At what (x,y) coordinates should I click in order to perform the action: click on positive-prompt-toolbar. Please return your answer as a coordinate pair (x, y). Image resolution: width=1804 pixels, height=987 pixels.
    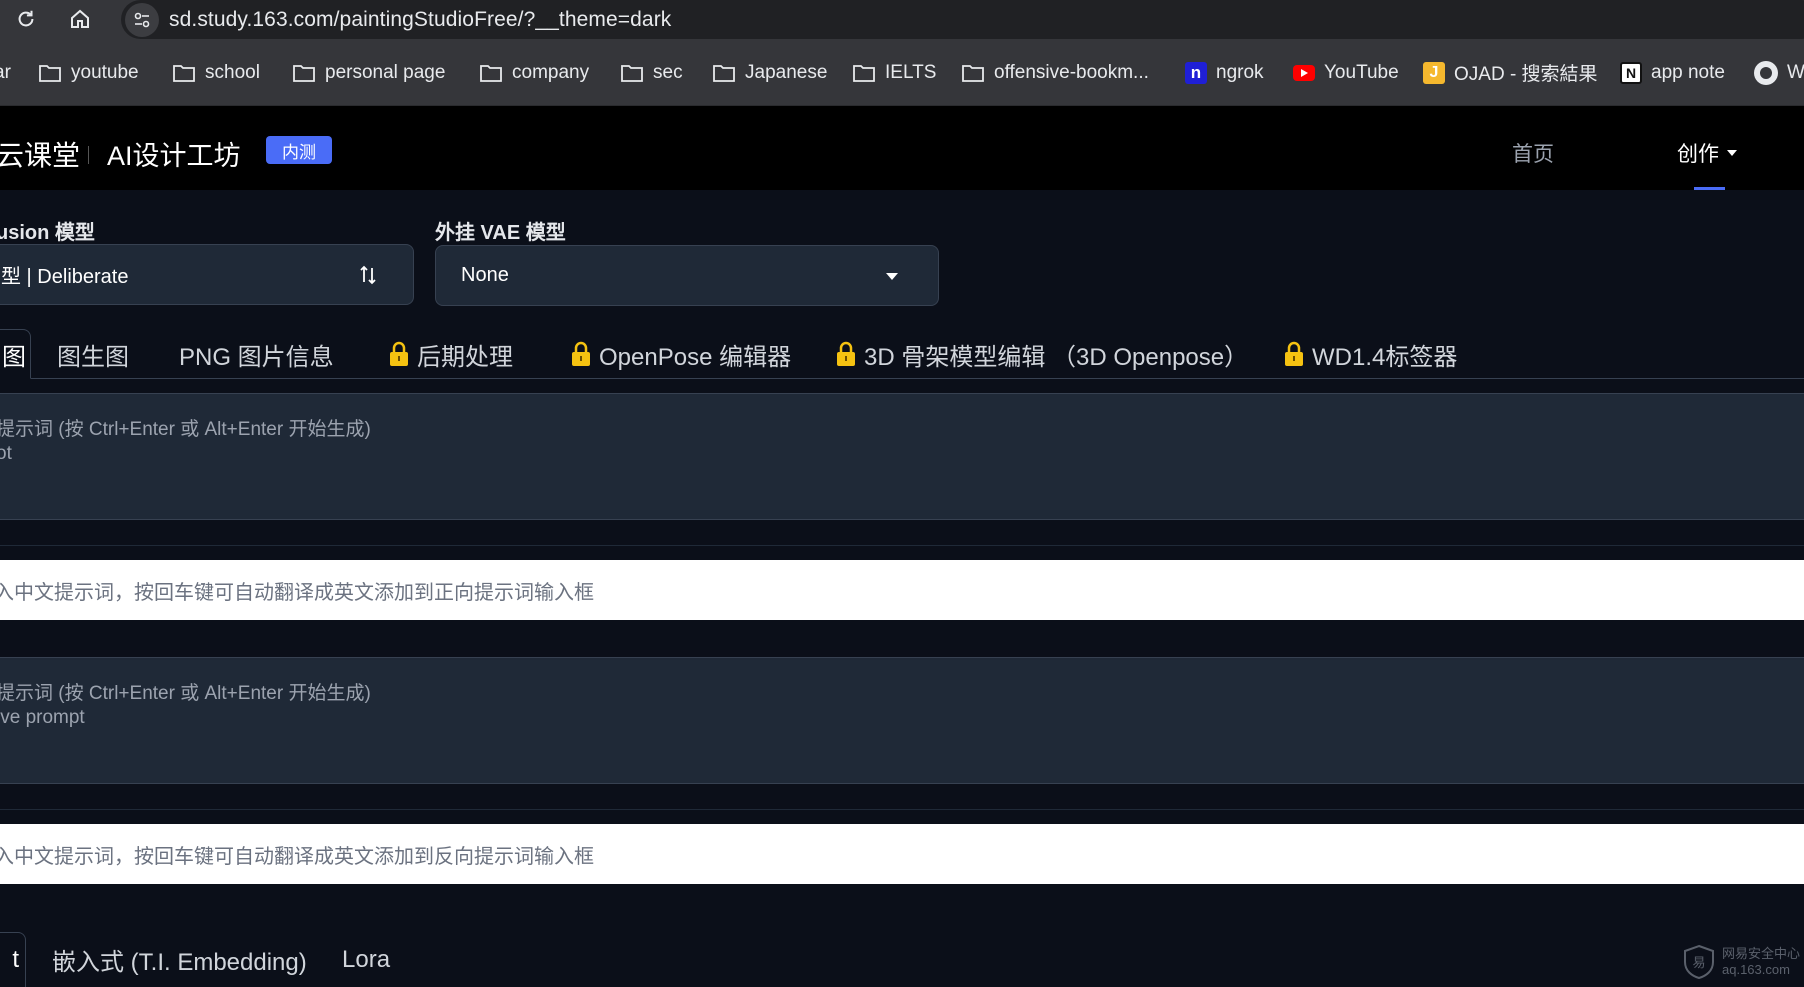
    Looking at the image, I should click on (902, 533).